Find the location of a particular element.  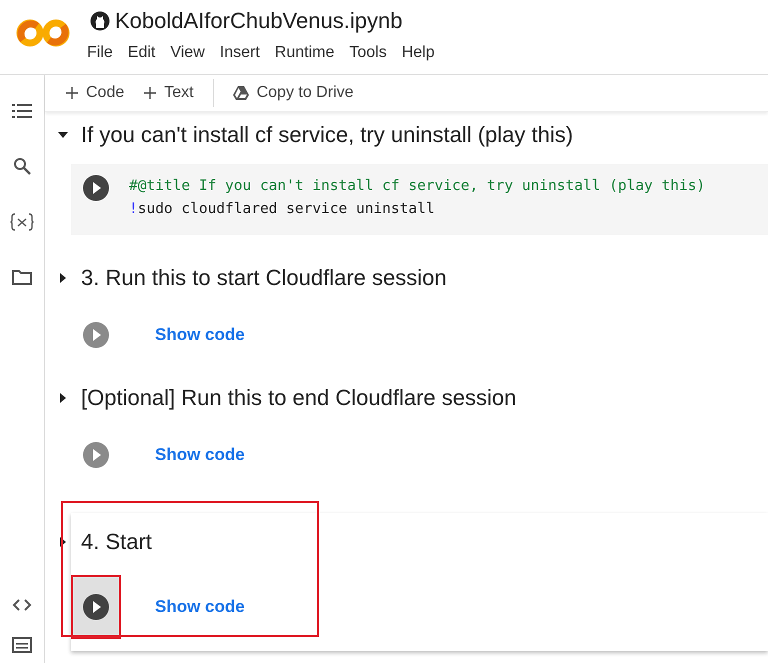

menu-item: Runtime is located at coordinates (304, 53).